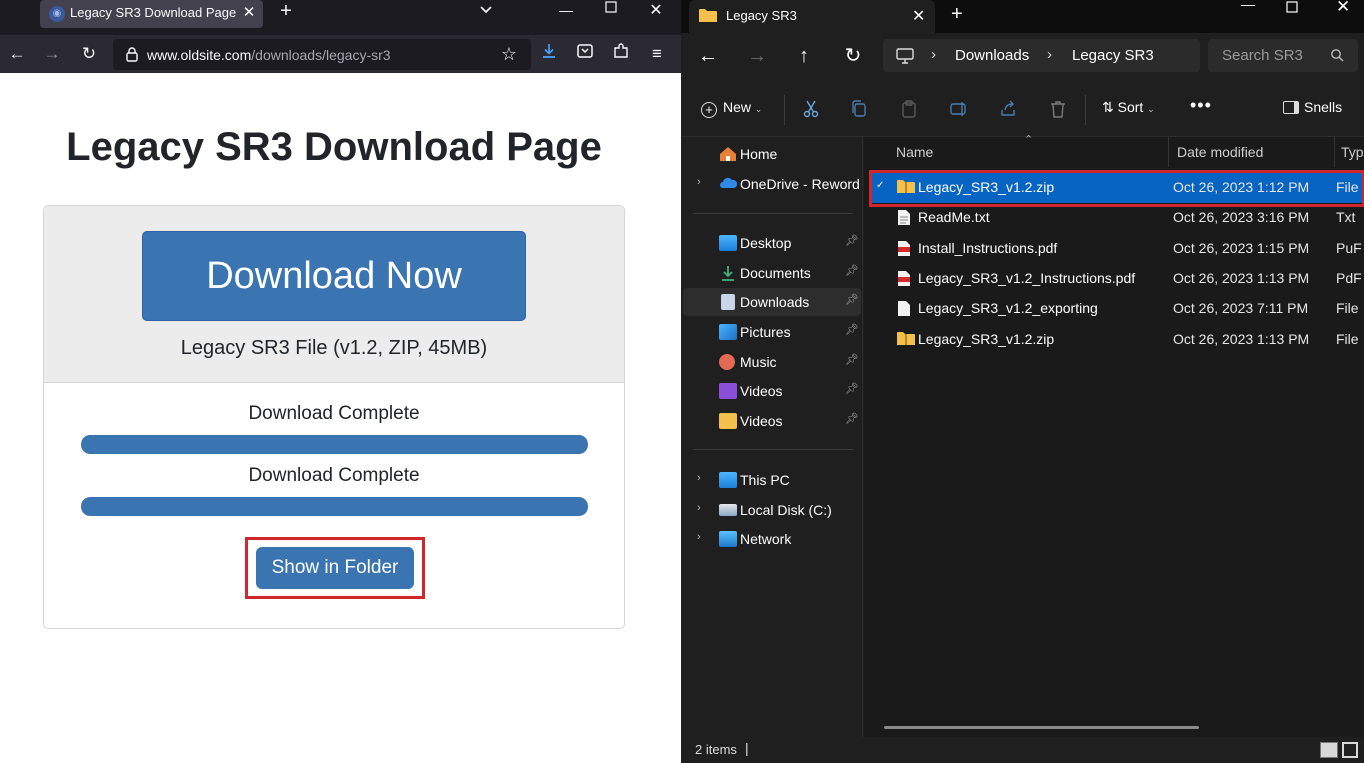 The width and height of the screenshot is (1364, 763). I want to click on nav-label: Music, so click(758, 362).